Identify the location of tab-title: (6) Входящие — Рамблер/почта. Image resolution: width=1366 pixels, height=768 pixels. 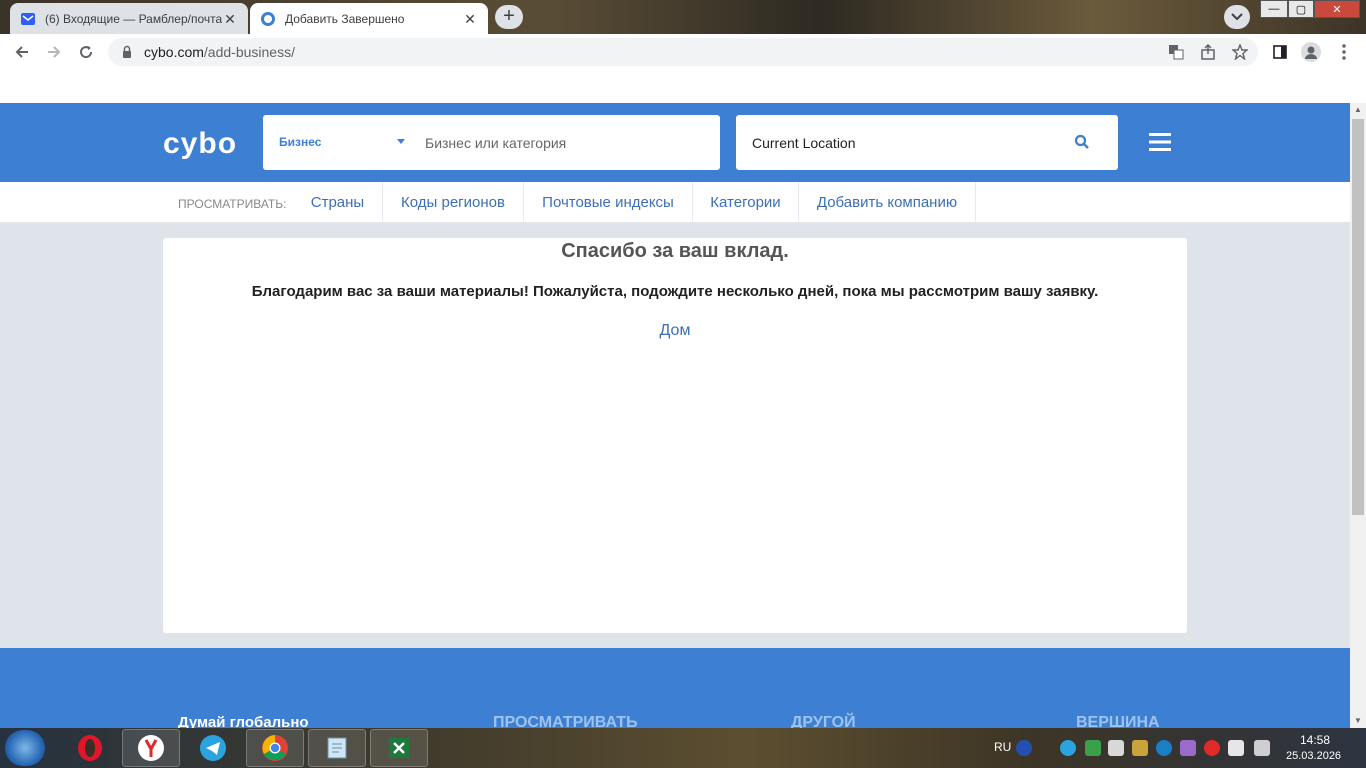
(133, 18).